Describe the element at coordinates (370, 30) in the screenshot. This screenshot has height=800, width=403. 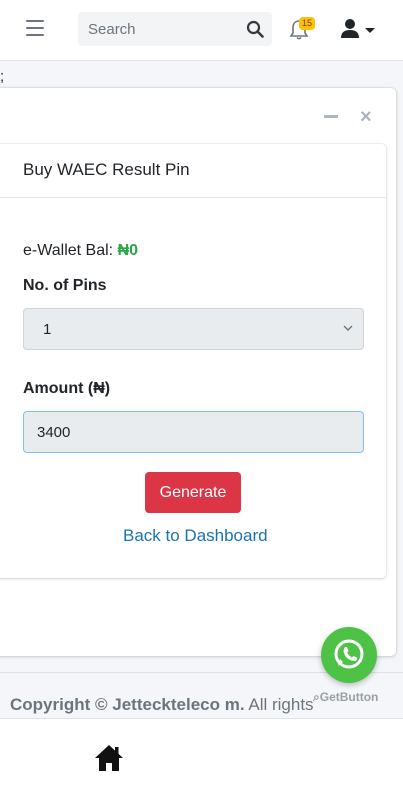
I see `caret-down-icon` at that location.